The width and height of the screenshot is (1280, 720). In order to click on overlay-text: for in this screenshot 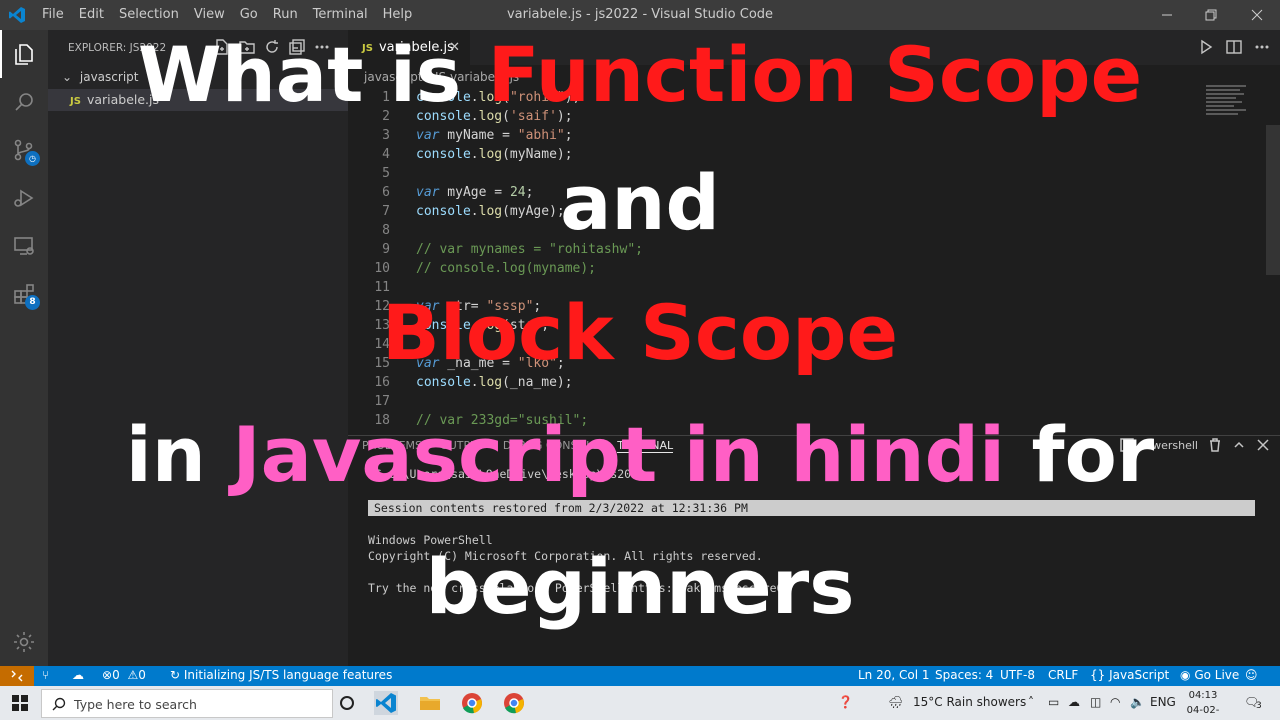, I will do `click(1080, 454)`.